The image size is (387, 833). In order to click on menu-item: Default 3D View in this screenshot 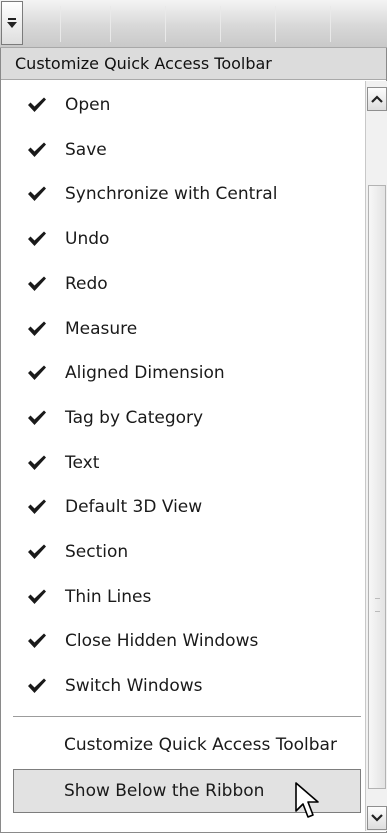, I will do `click(181, 507)`.